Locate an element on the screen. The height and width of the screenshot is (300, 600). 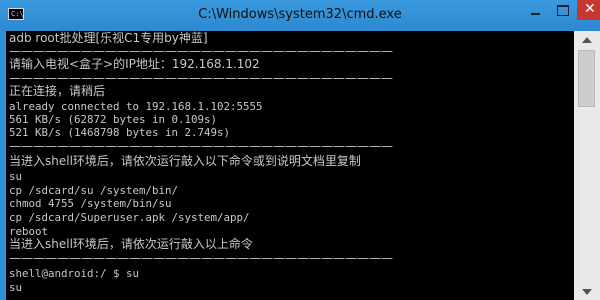
window-title: C:\Windows\system32\cmd.exe is located at coordinates (300, 14).